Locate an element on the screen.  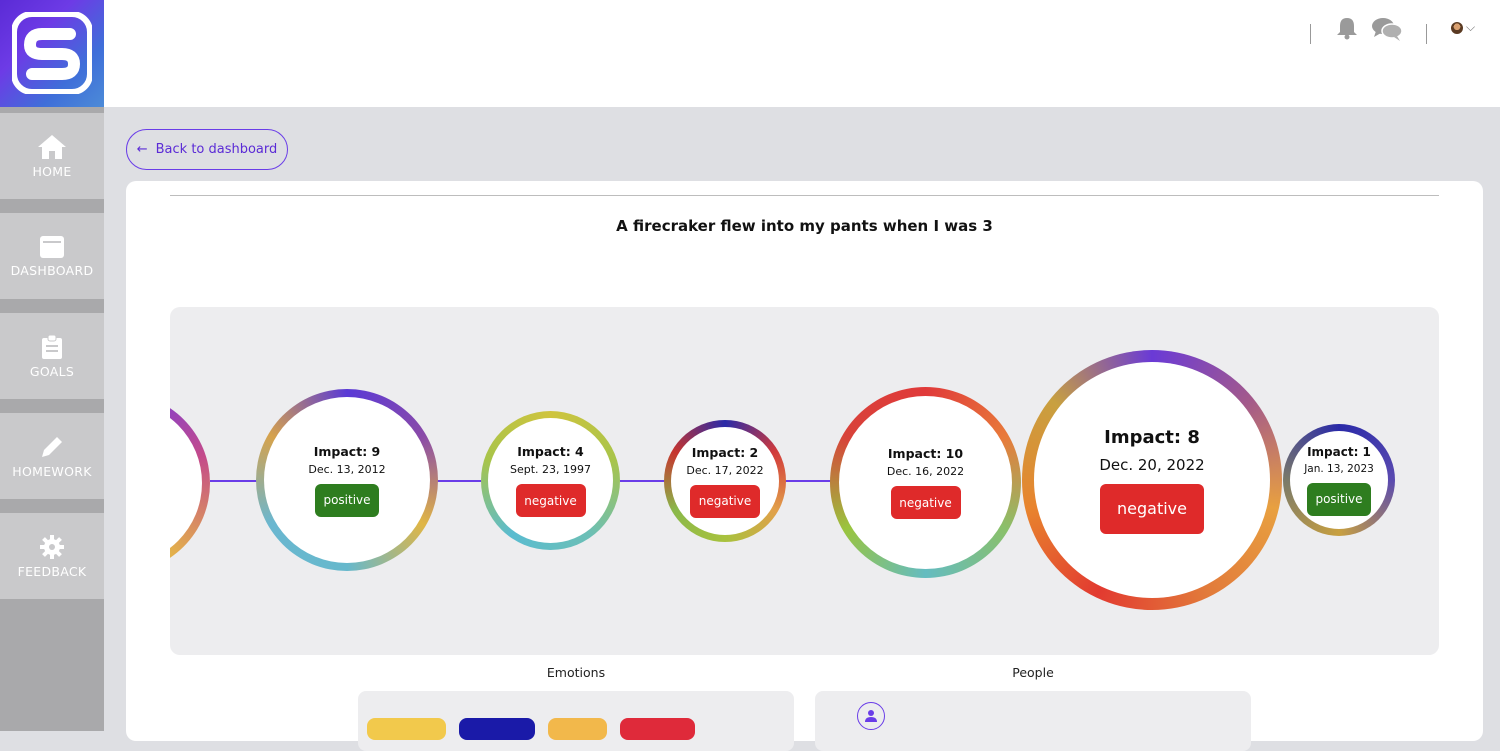
sidebar-item-feedback: FEEDBACK is located at coordinates (52, 556).